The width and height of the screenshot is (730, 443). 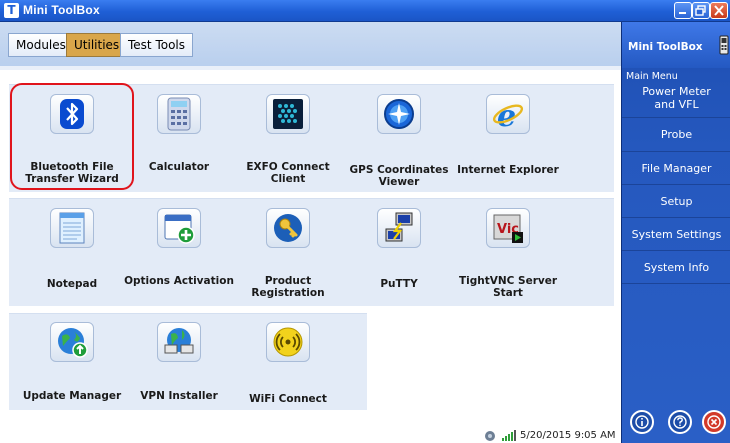 I want to click on window-title-bar: T Mini ToolBox, so click(x=365, y=11).